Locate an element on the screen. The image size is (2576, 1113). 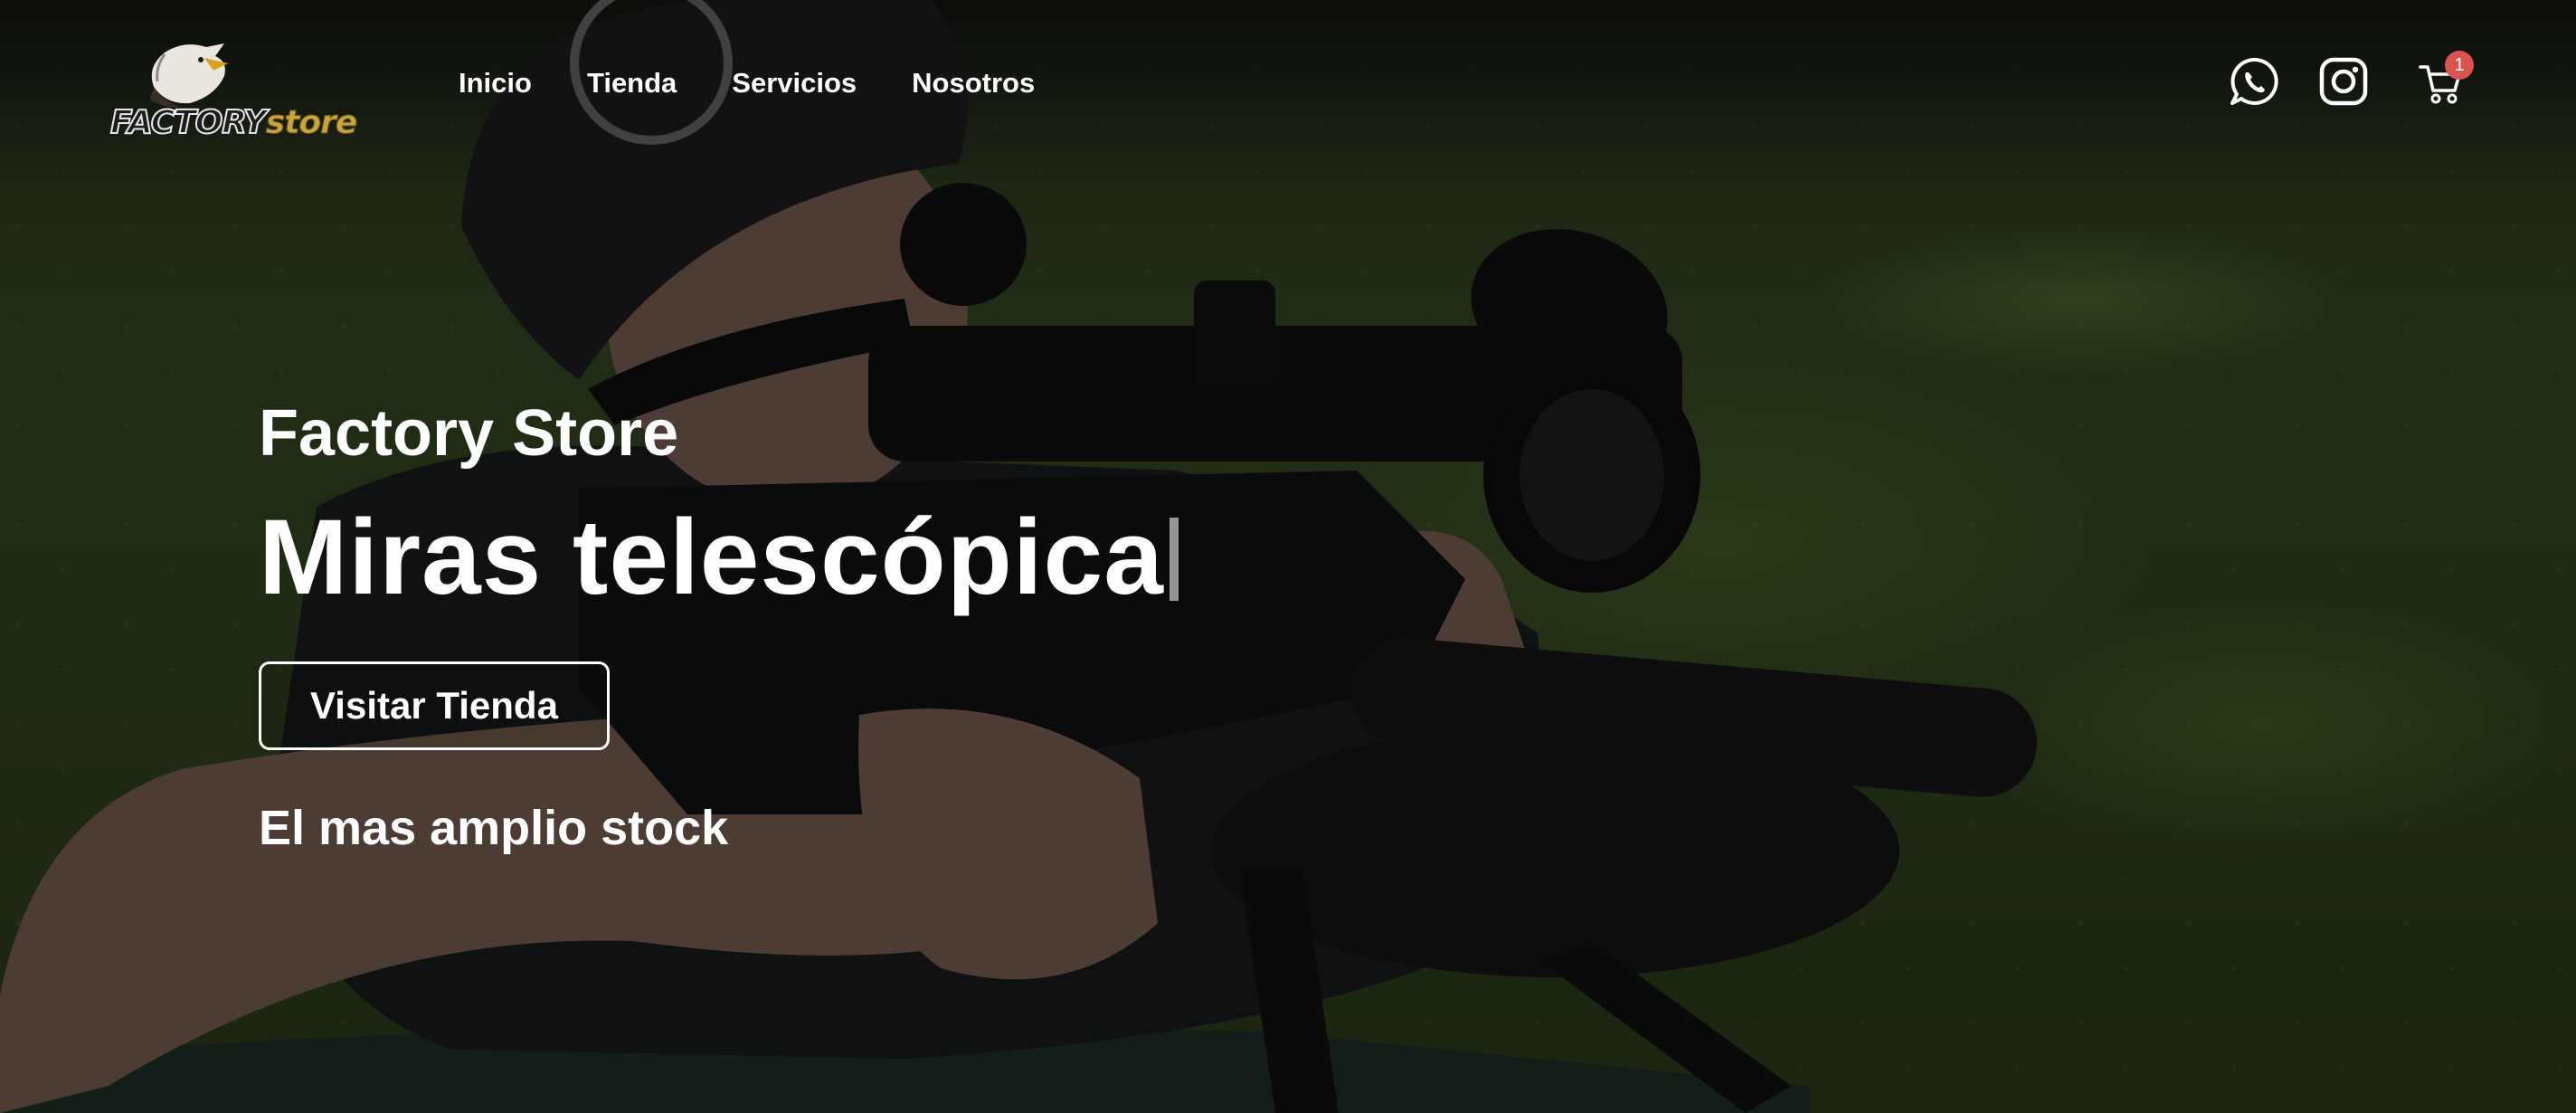
nav-item-tienda: Tienda is located at coordinates (632, 83).